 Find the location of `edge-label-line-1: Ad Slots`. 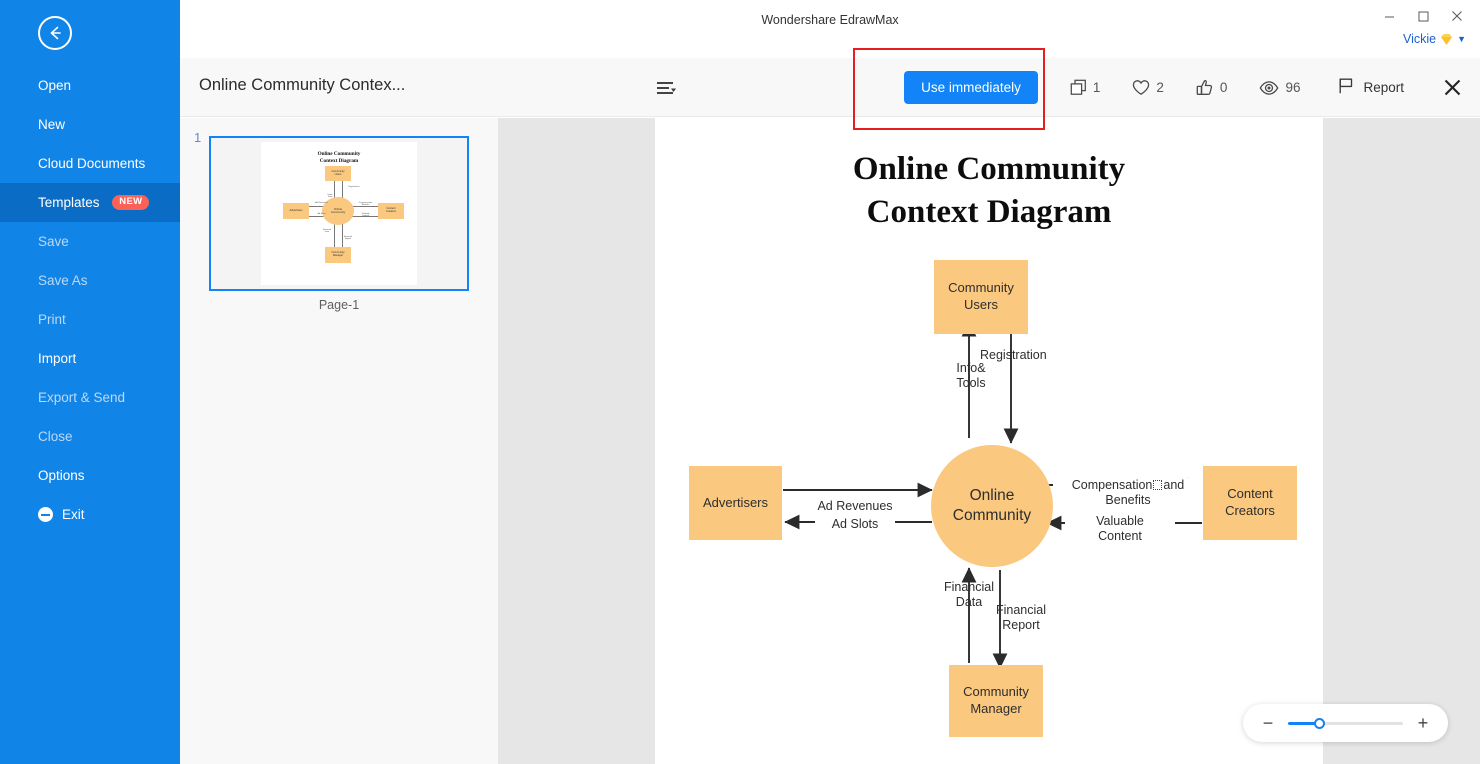

edge-label-line-1: Ad Slots is located at coordinates (855, 524).